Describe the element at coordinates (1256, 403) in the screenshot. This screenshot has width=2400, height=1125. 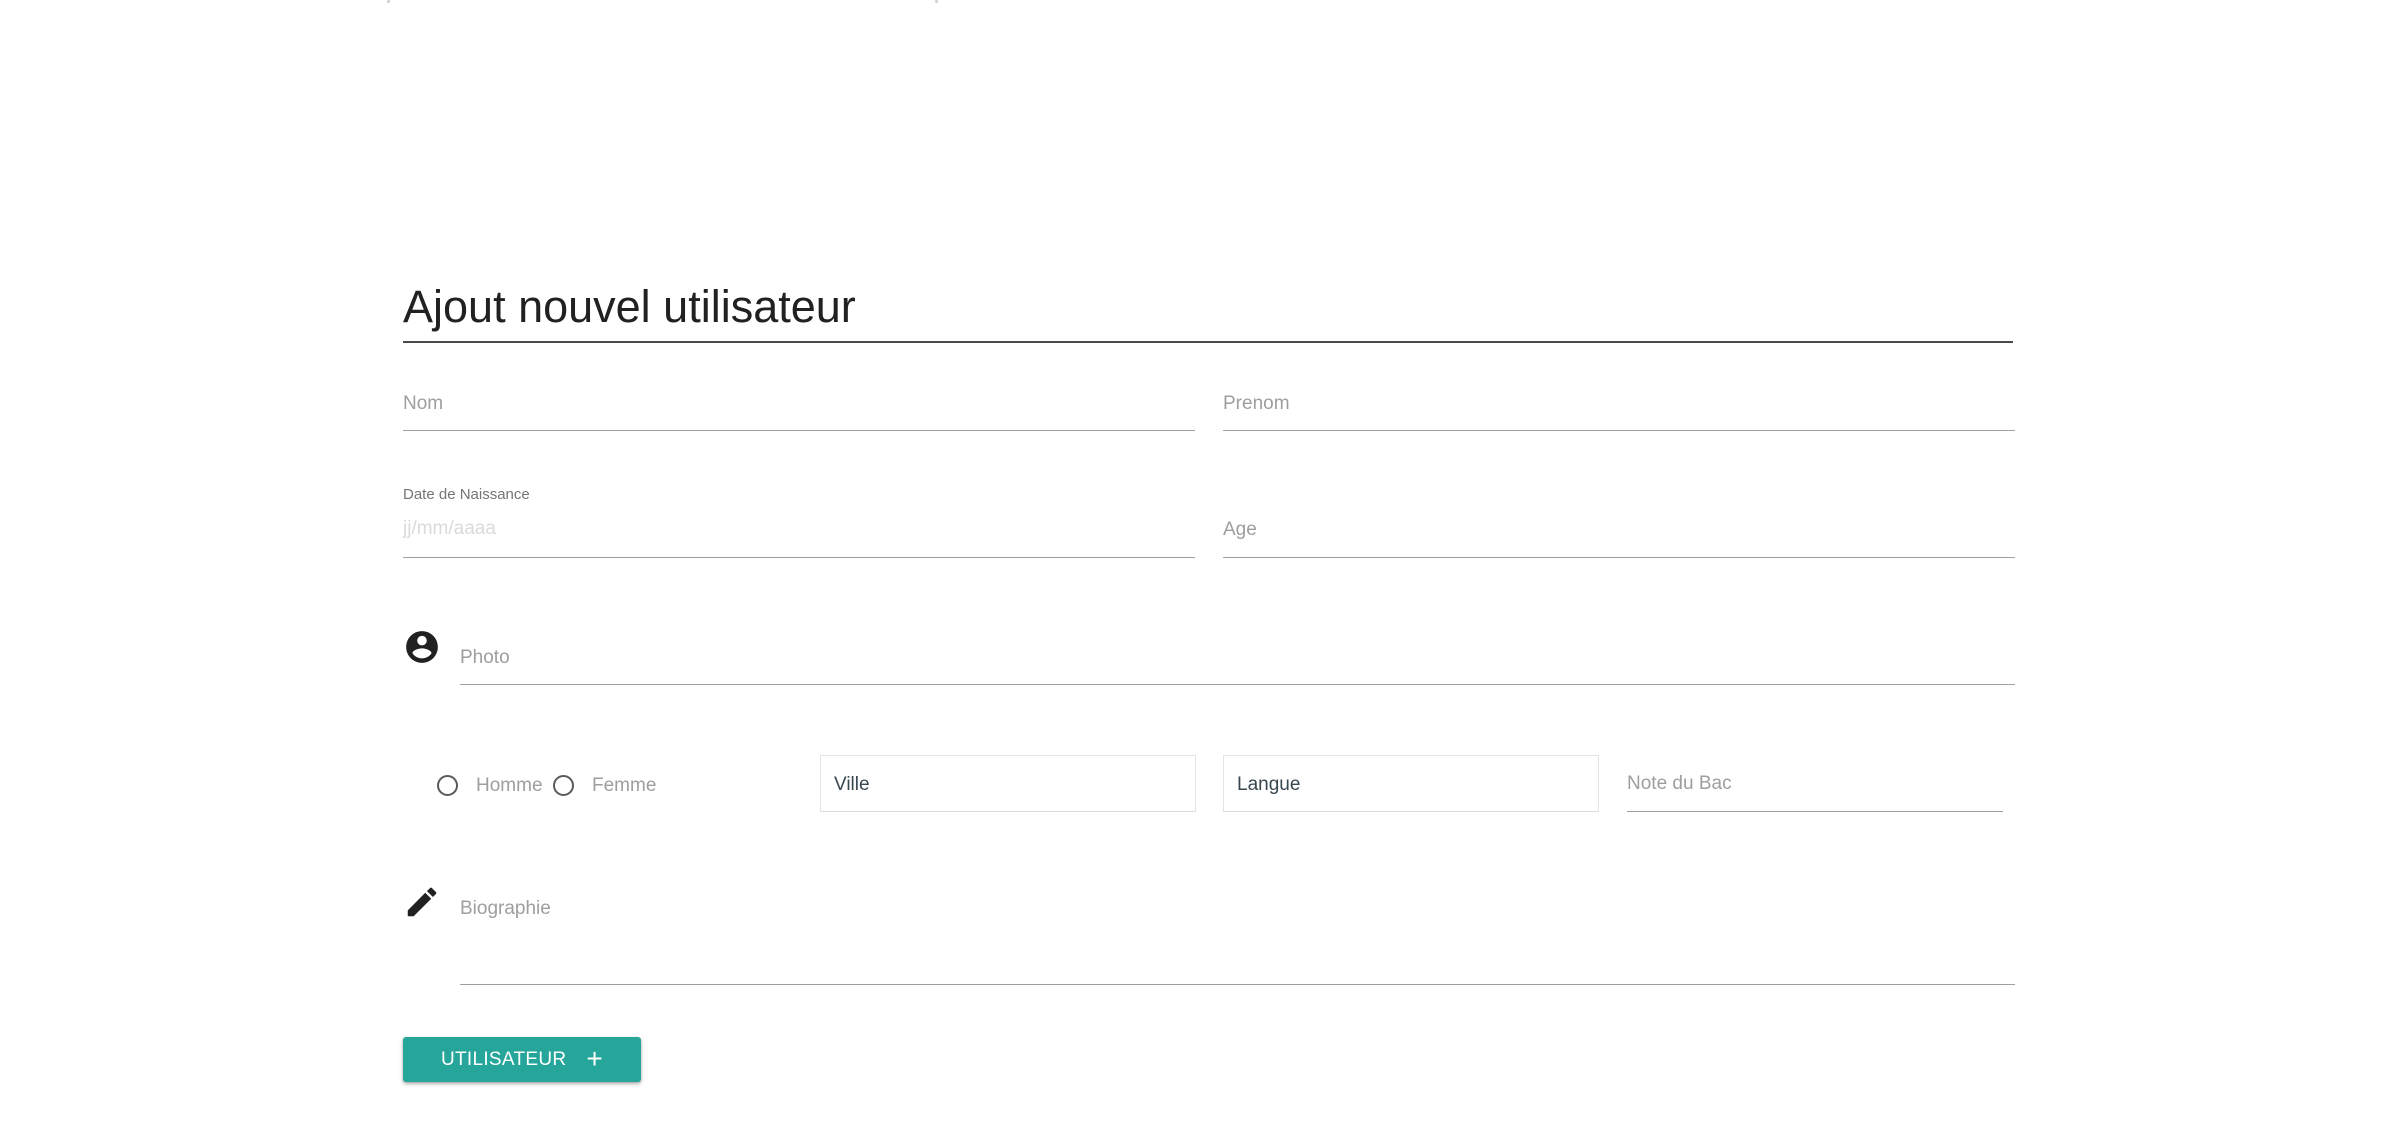
I see `prenom-label: Prenom` at that location.